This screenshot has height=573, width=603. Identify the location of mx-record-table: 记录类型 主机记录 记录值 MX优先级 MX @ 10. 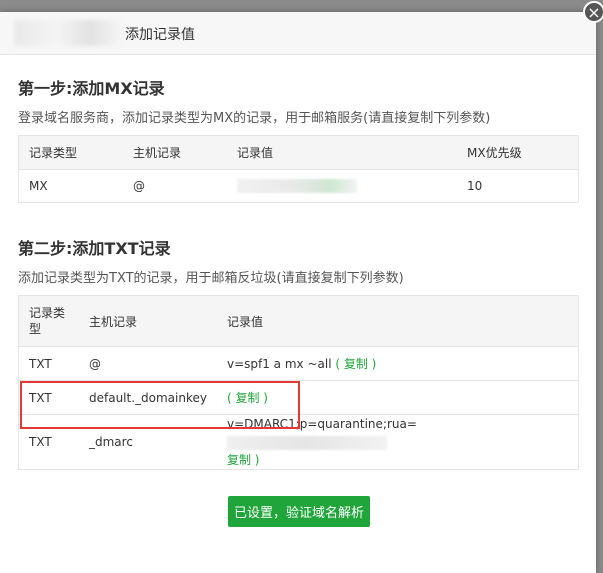
(298, 169).